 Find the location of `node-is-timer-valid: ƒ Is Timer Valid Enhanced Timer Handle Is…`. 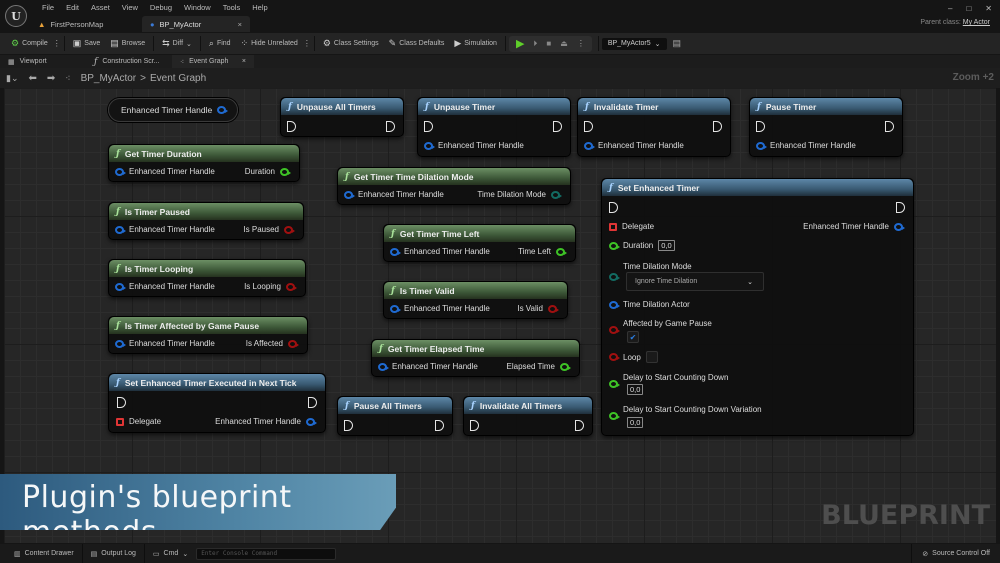

node-is-timer-valid: ƒ Is Timer Valid Enhanced Timer Handle Is… is located at coordinates (475, 300).